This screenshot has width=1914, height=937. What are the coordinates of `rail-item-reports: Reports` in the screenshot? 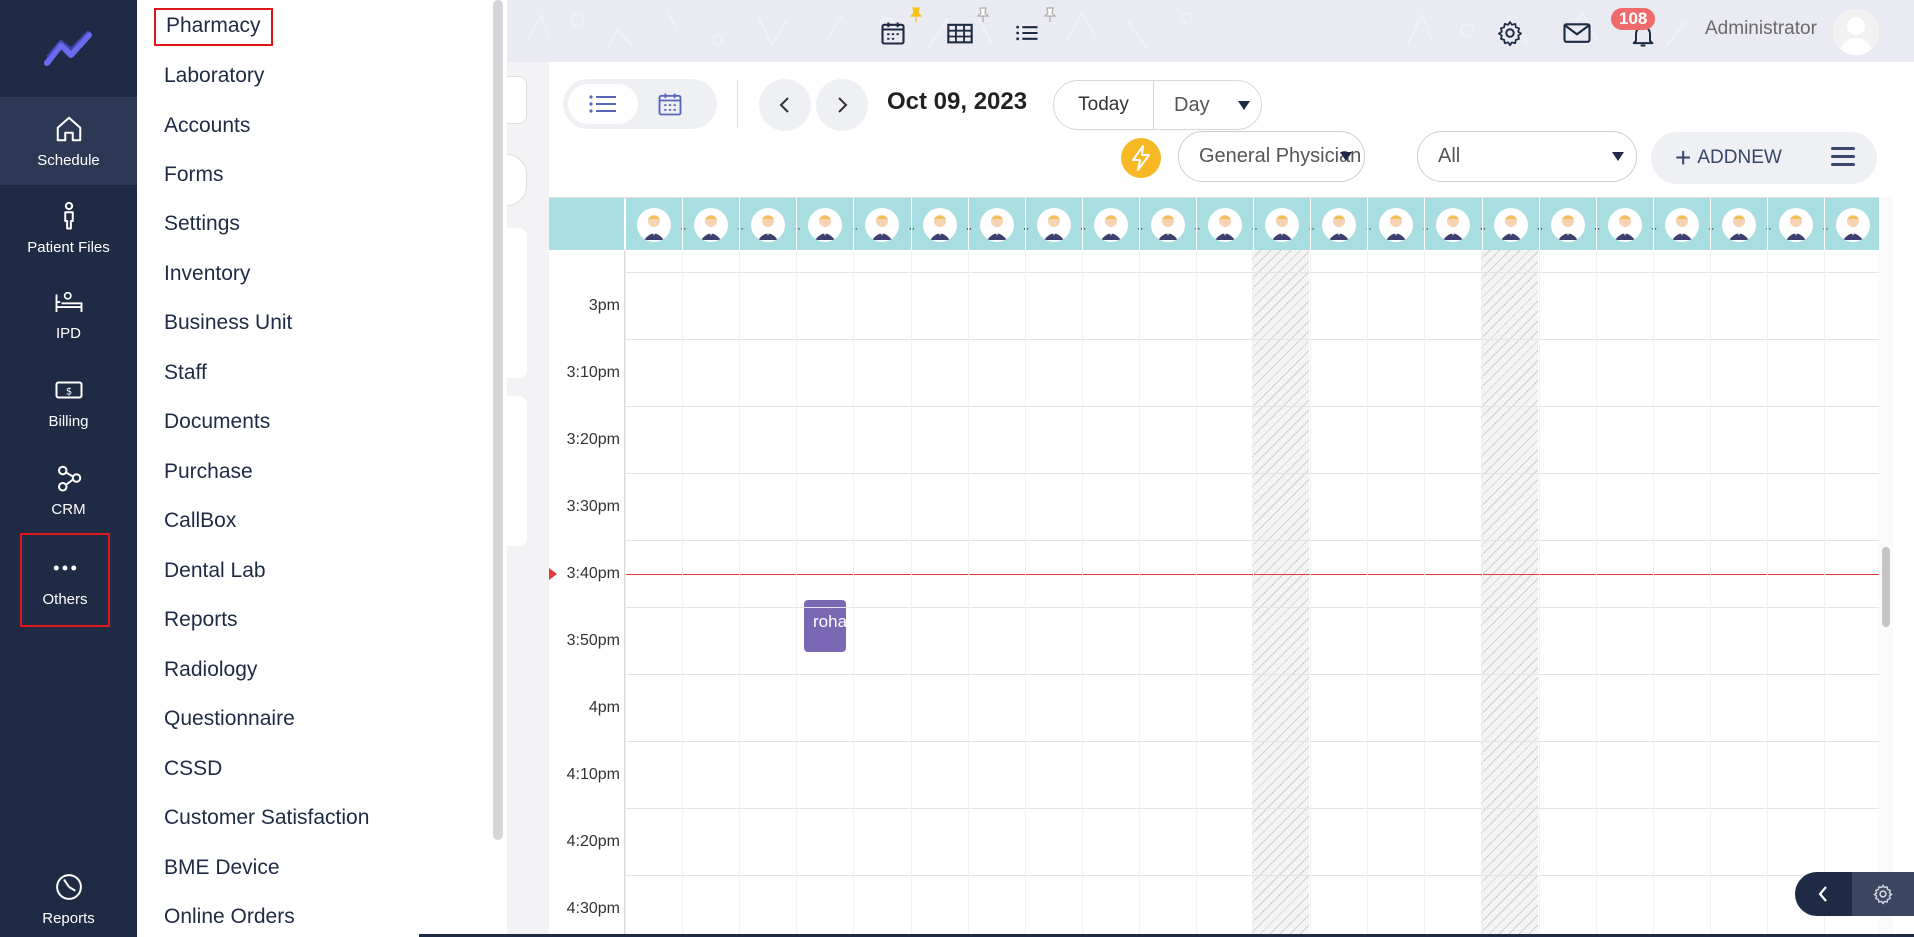 It's located at (68, 896).